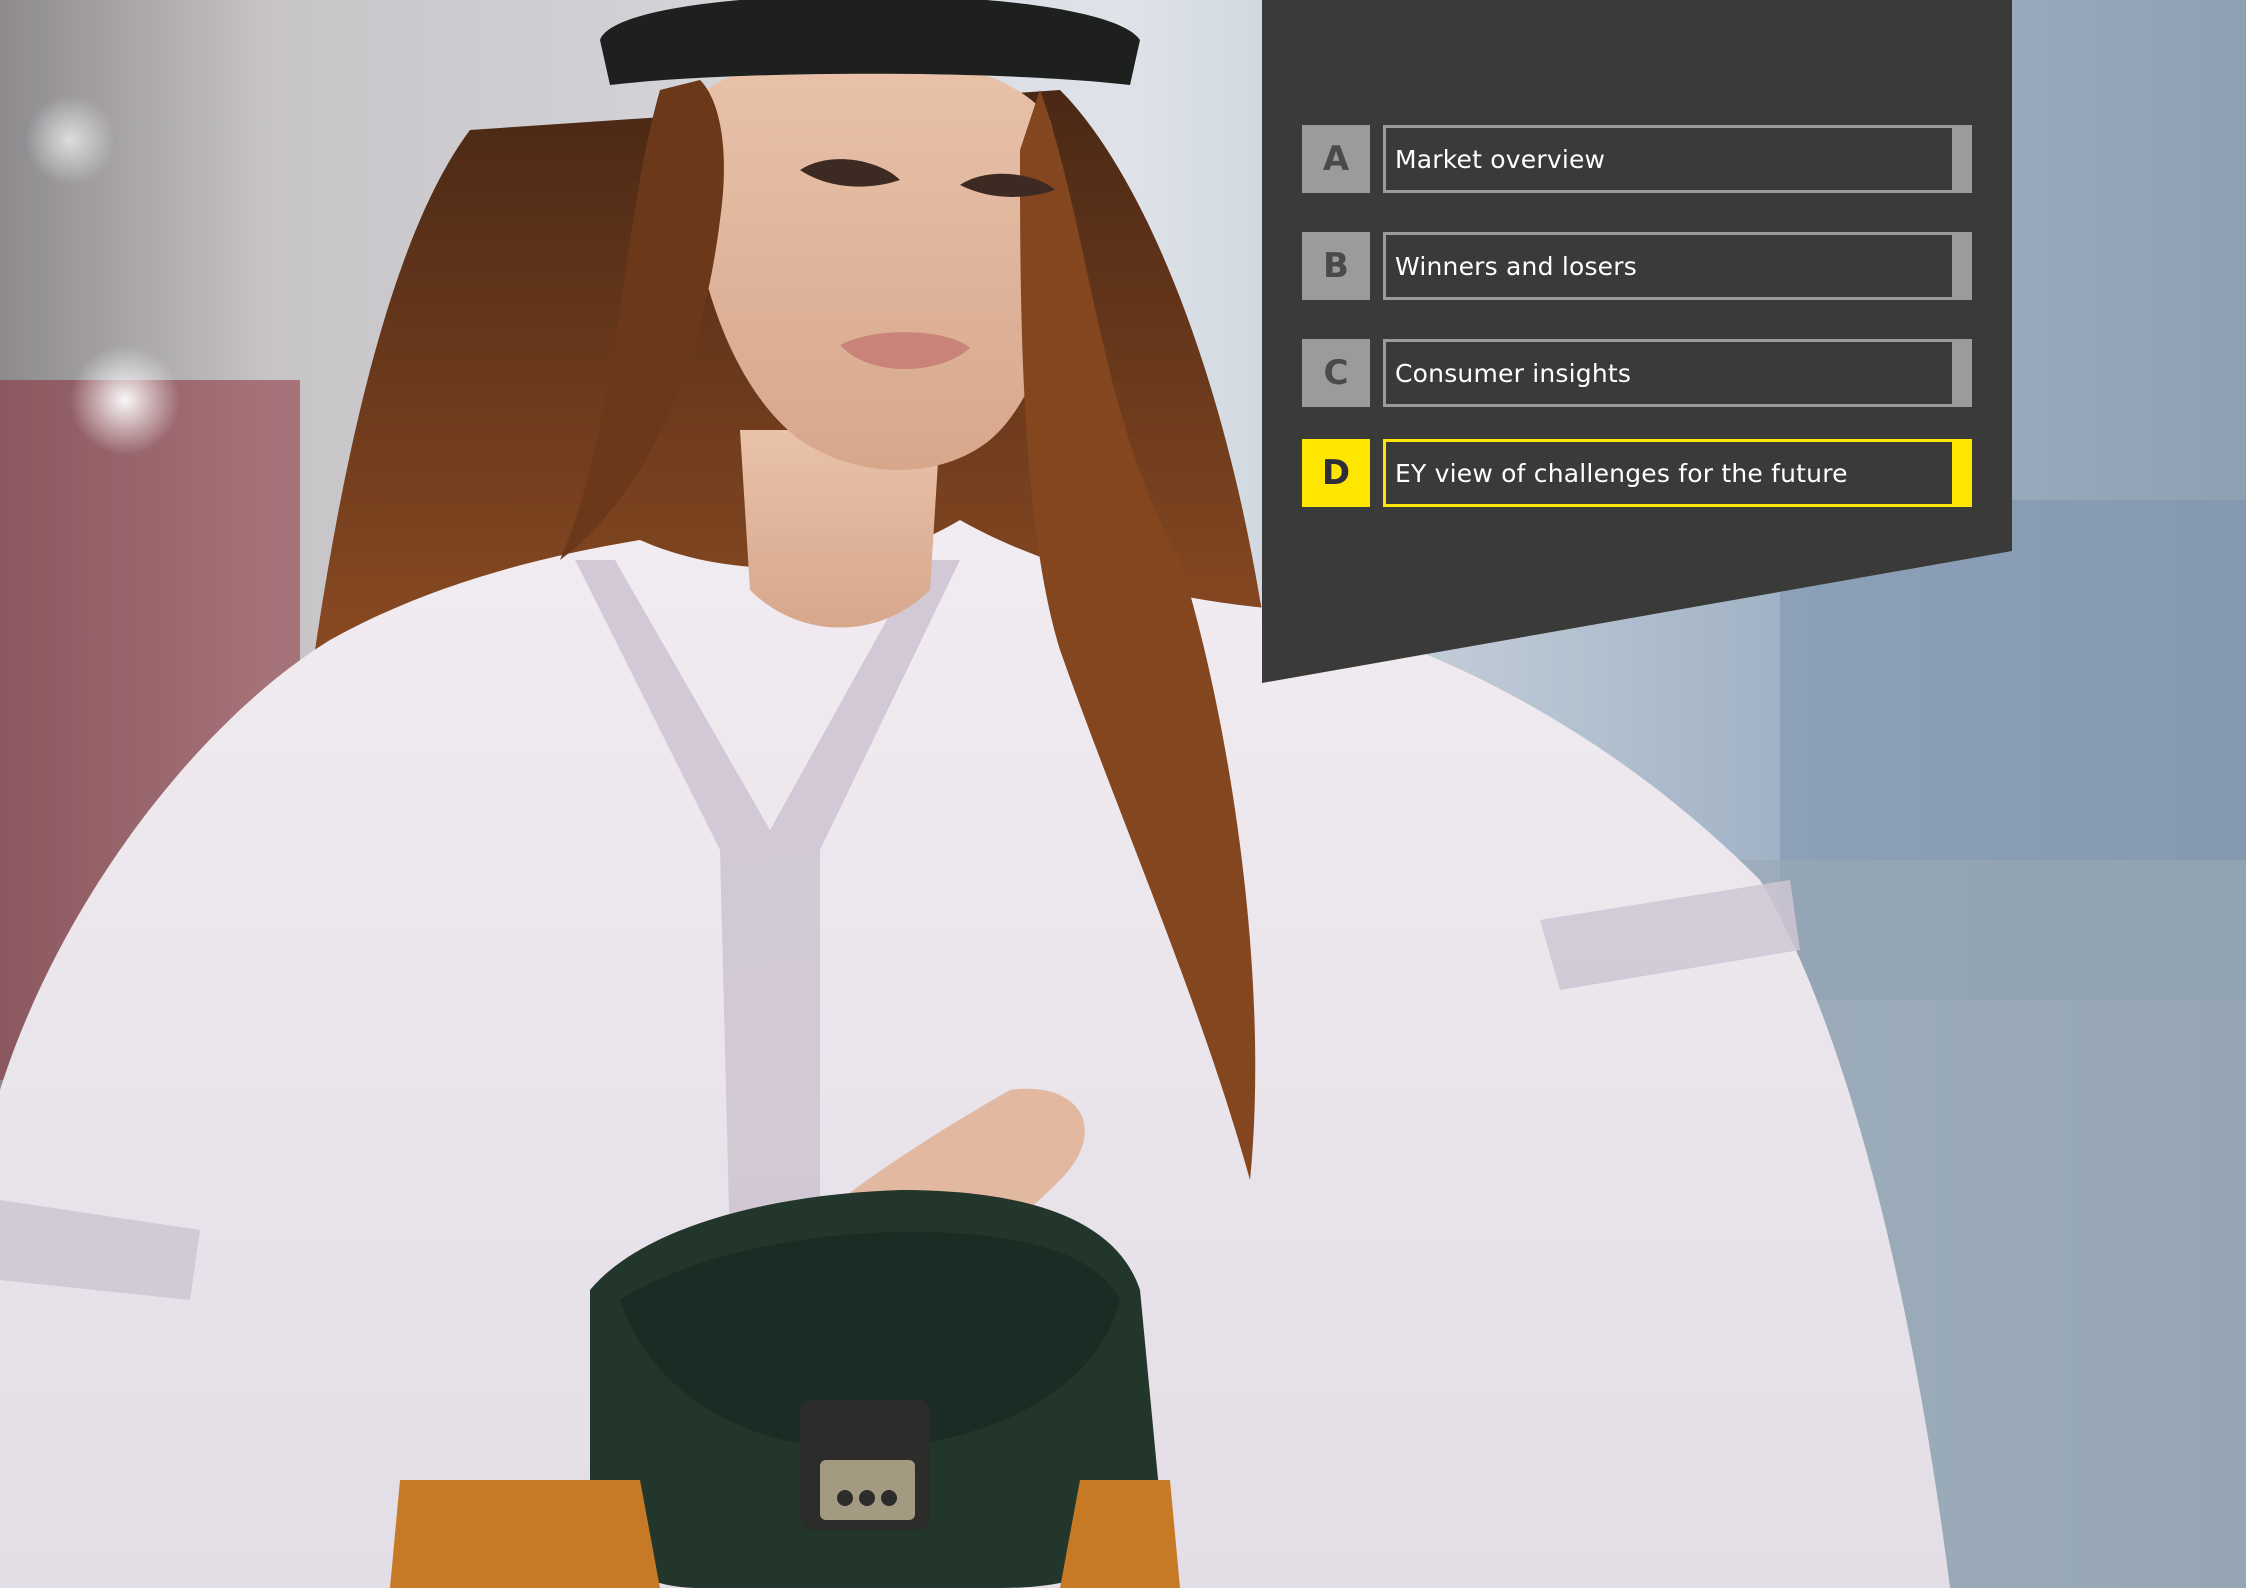  I want to click on section-letter: B, so click(1336, 266).